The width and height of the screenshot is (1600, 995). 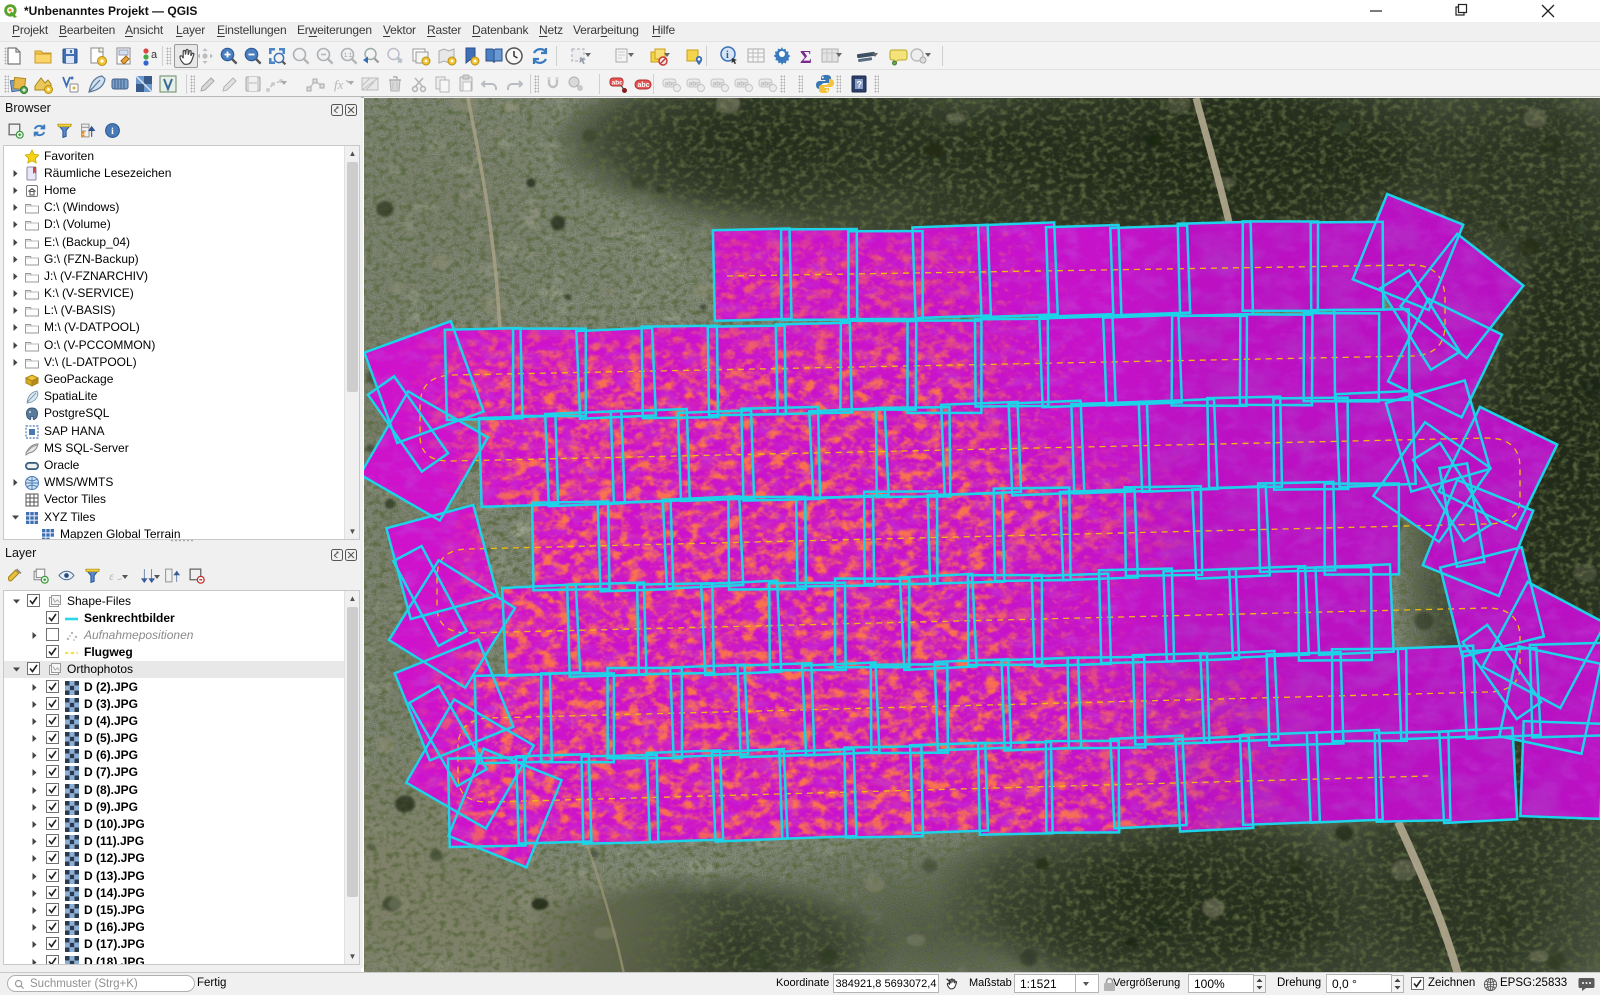 I want to click on svg-text: abc, so click(x=644, y=85).